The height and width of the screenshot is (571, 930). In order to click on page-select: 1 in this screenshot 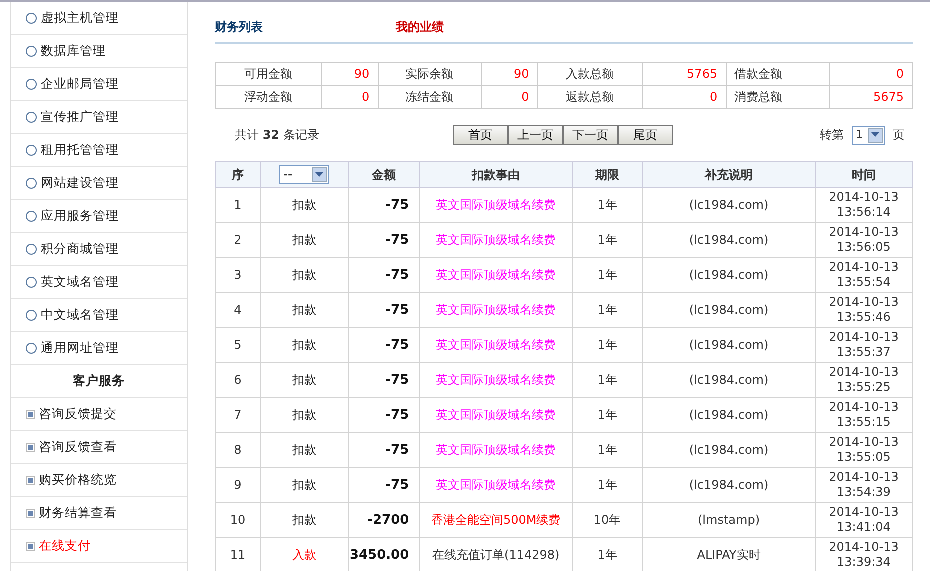, I will do `click(868, 135)`.